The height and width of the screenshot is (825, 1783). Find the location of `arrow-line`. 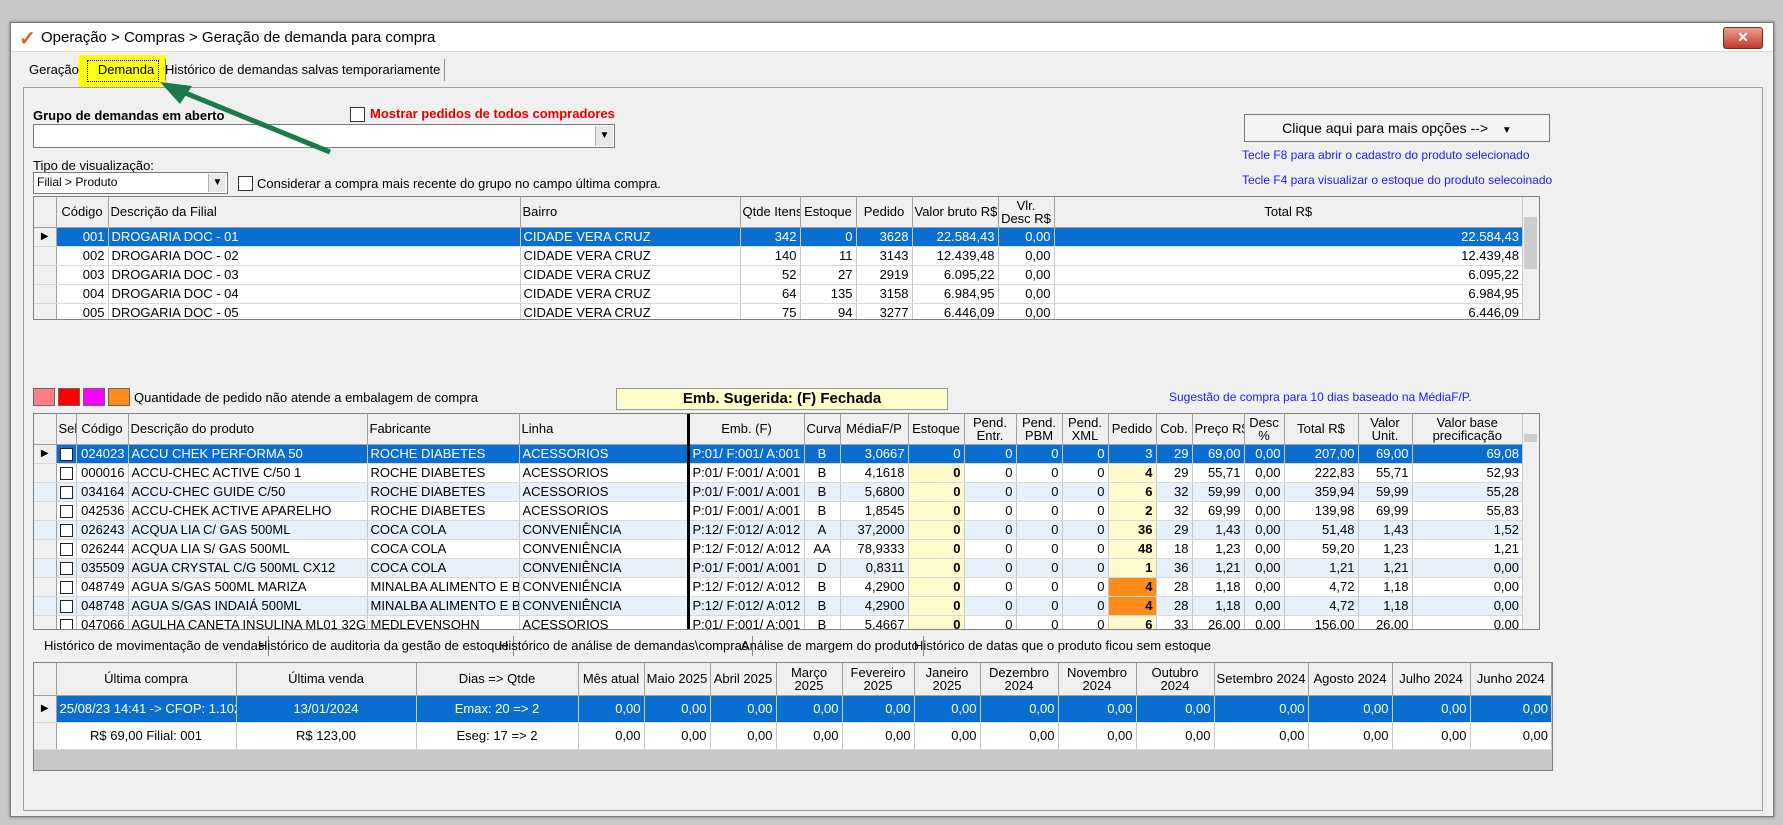

arrow-line is located at coordinates (254, 121).